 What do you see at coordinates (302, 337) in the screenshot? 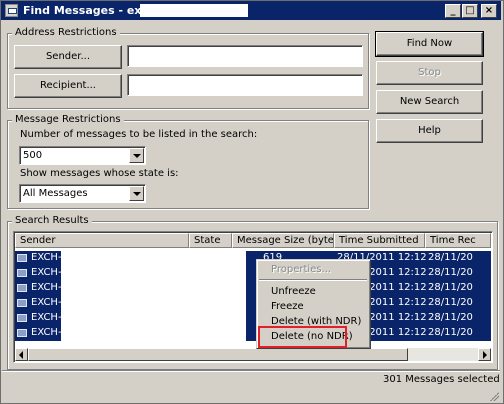
I see `highlight-box` at bounding box center [302, 337].